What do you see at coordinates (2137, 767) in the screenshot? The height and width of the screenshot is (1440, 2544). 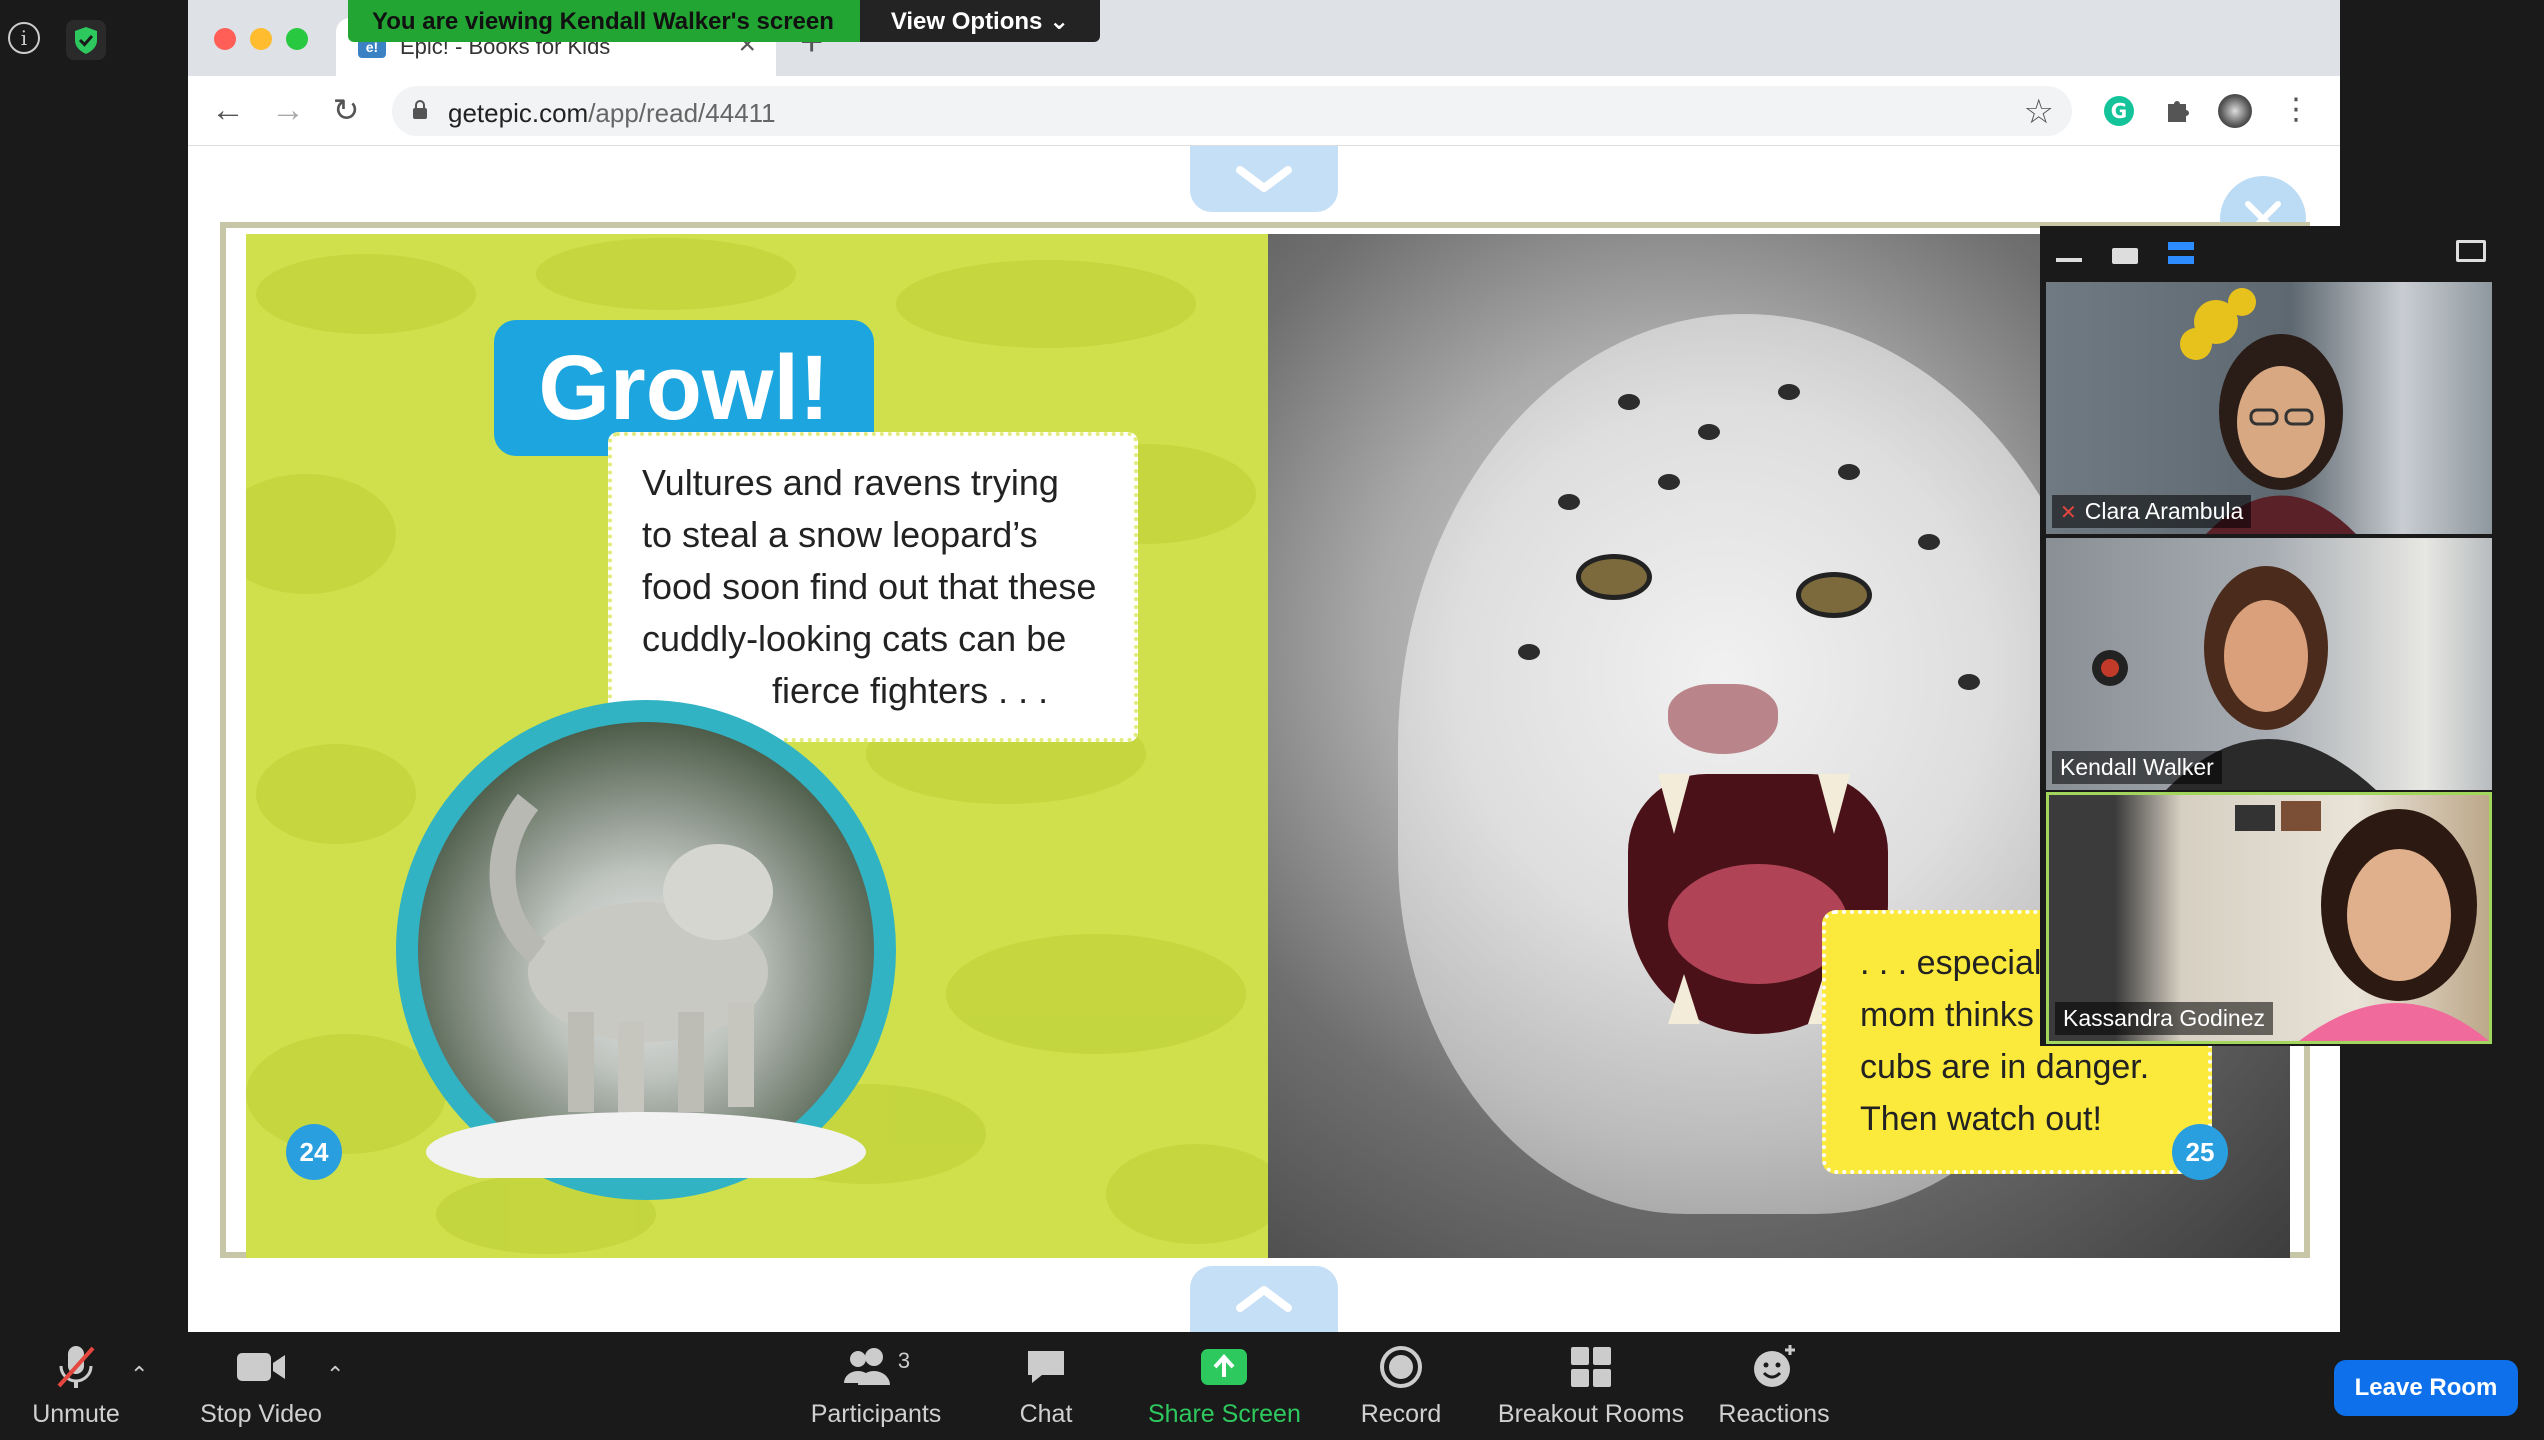 I see `participant-name-label: Kendall Walker` at bounding box center [2137, 767].